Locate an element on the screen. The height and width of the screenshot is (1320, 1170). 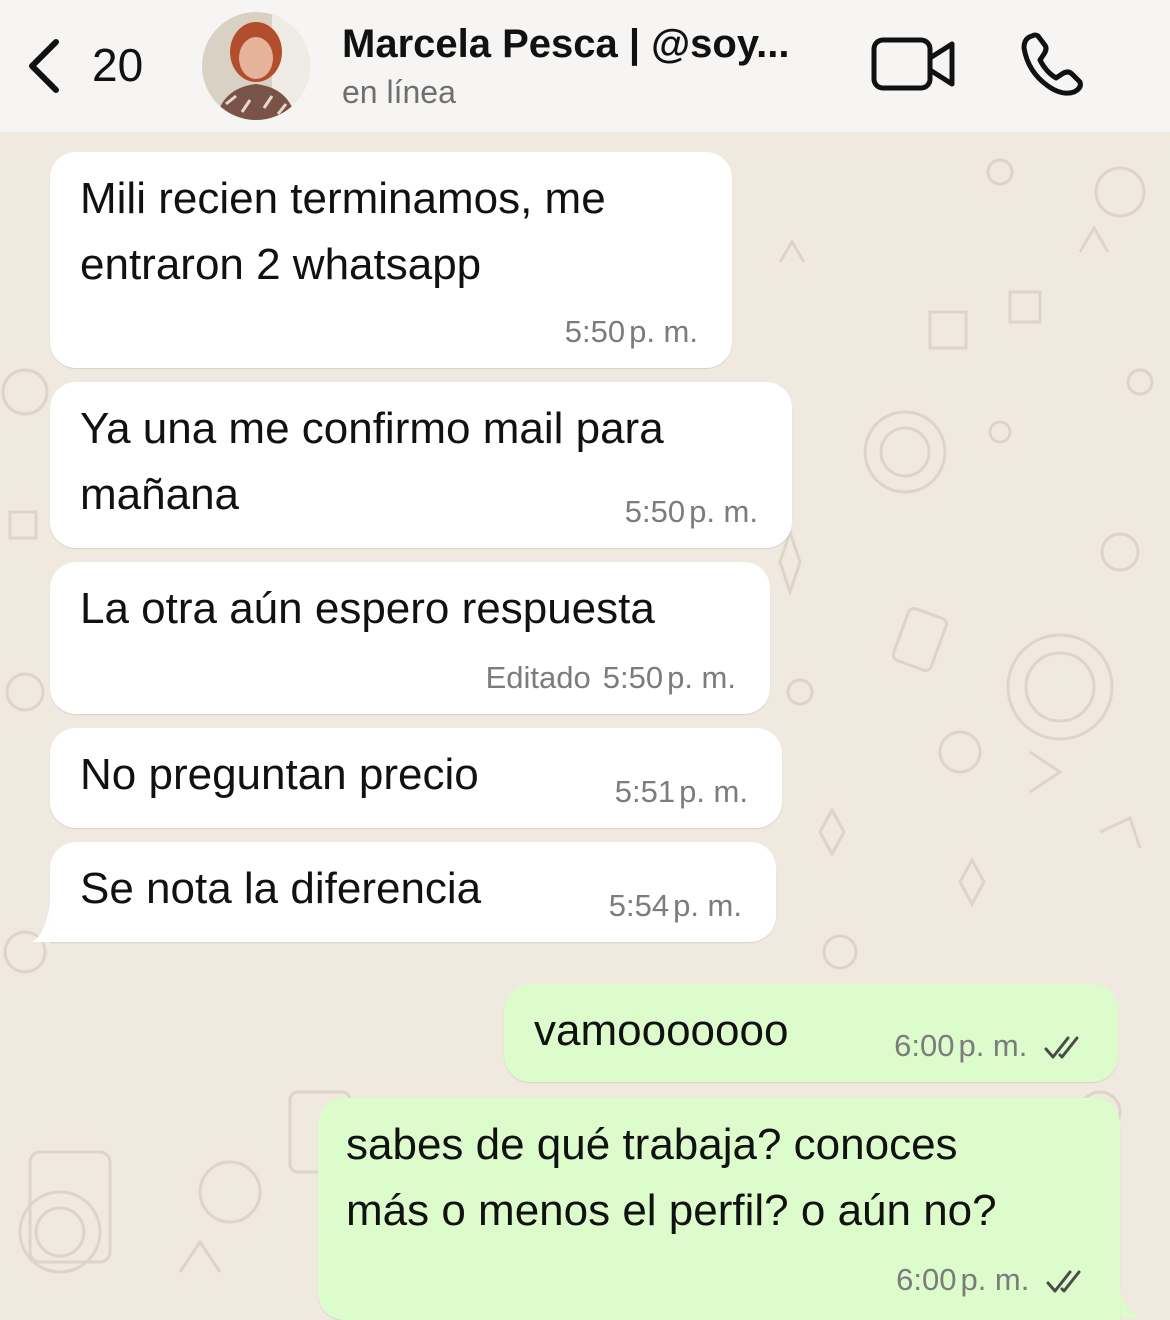
message-timestamp: 5:51 p. m. is located at coordinates (681, 791).